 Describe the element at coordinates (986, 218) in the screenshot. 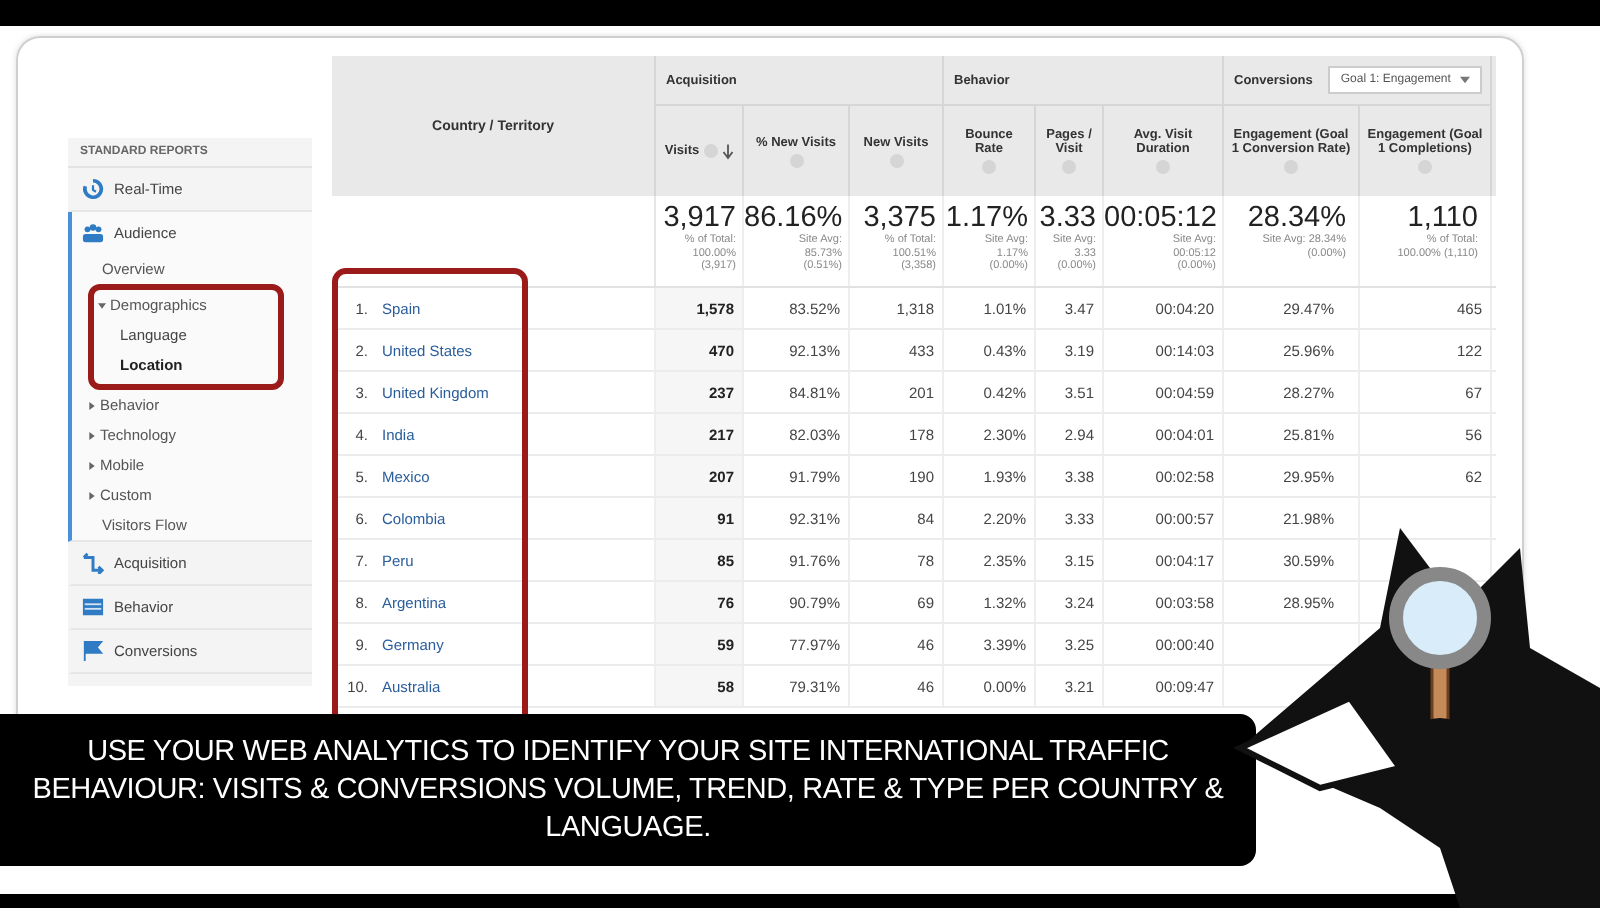

I see `total-value: 1.17%` at that location.